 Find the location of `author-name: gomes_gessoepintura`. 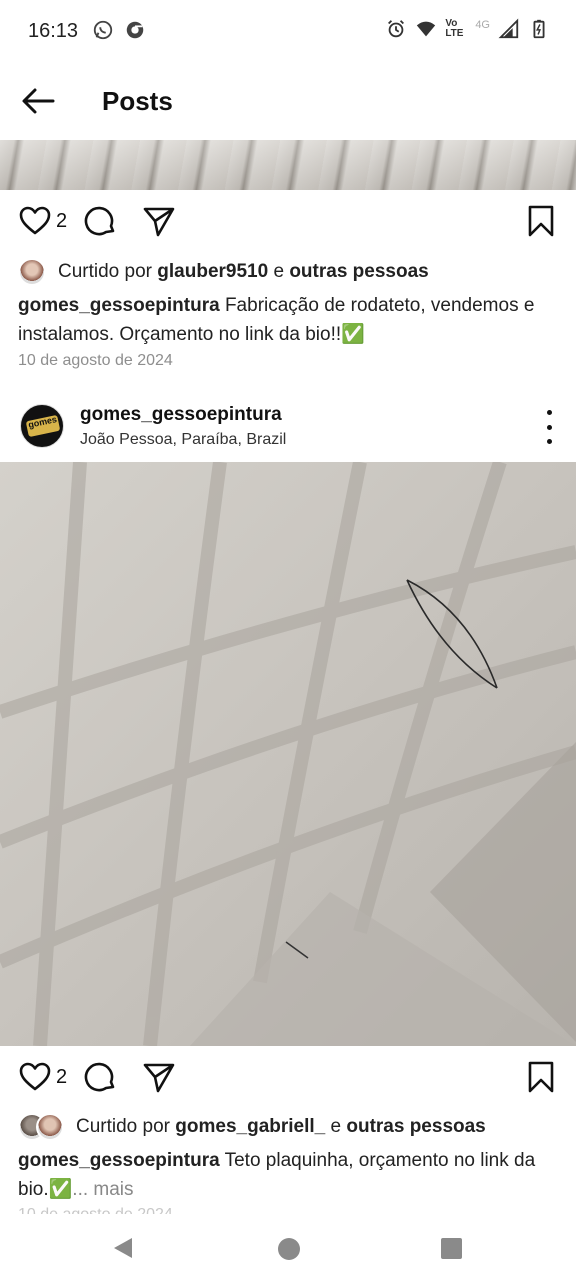

author-name: gomes_gessoepintura is located at coordinates (181, 415).